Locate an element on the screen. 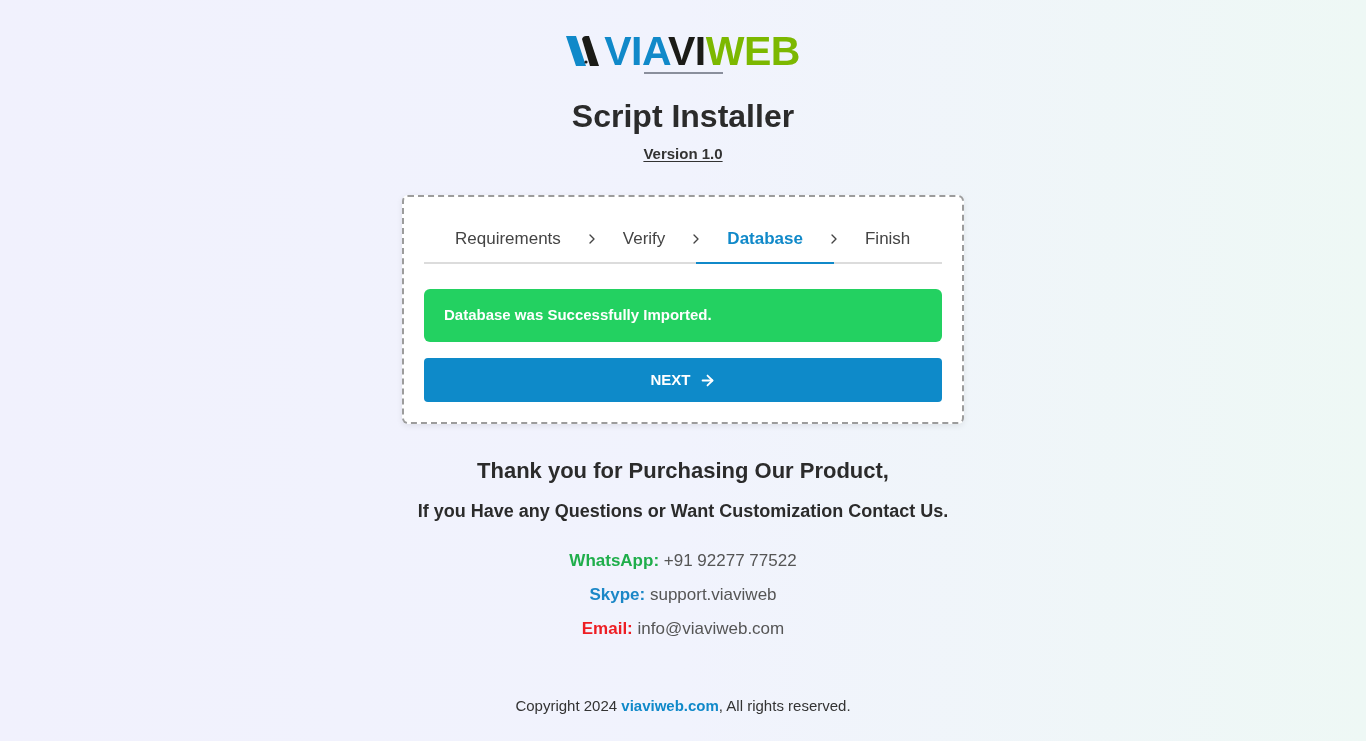 The image size is (1366, 741). step-tab: Requirements is located at coordinates (508, 240).